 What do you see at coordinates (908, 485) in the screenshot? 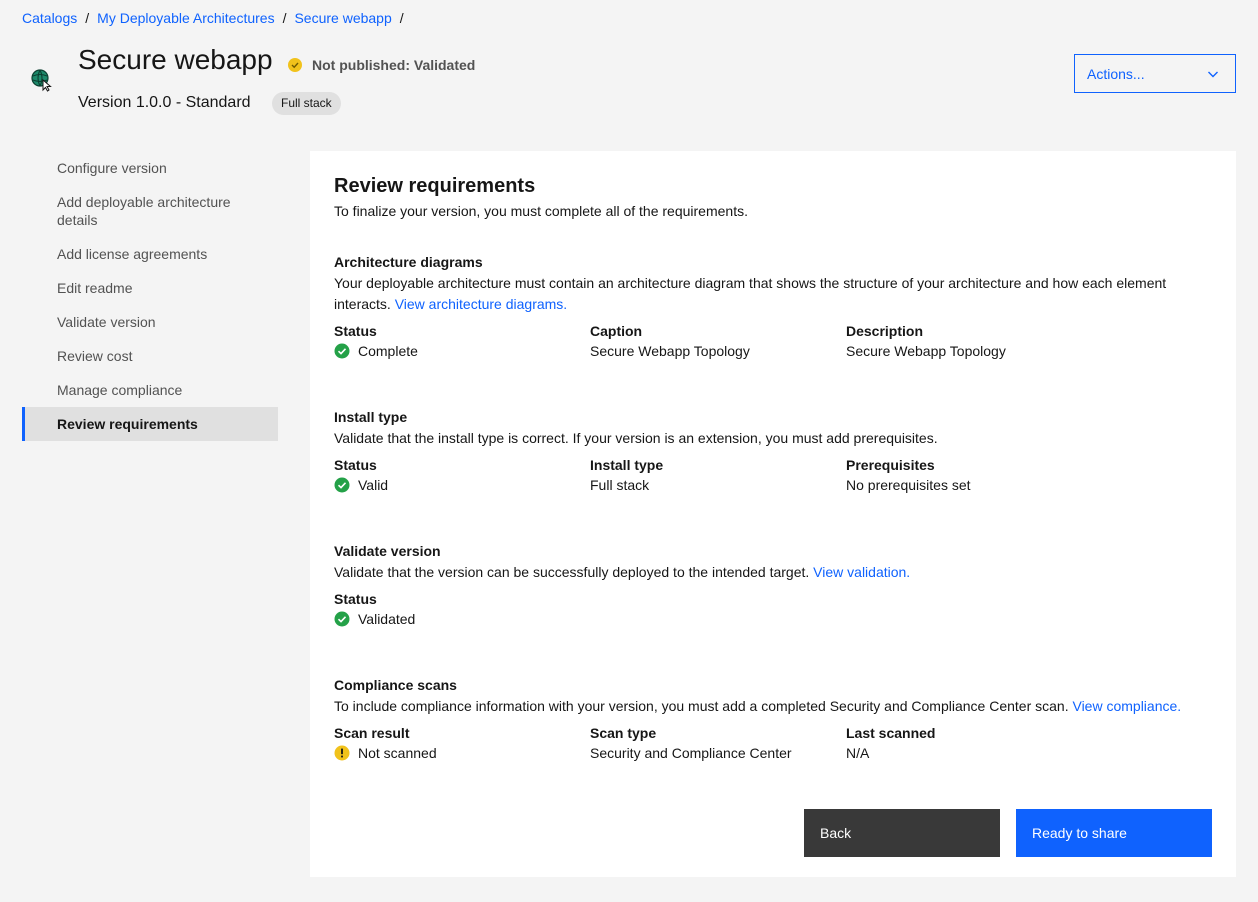
I see `field-value: No prerequisites set` at bounding box center [908, 485].